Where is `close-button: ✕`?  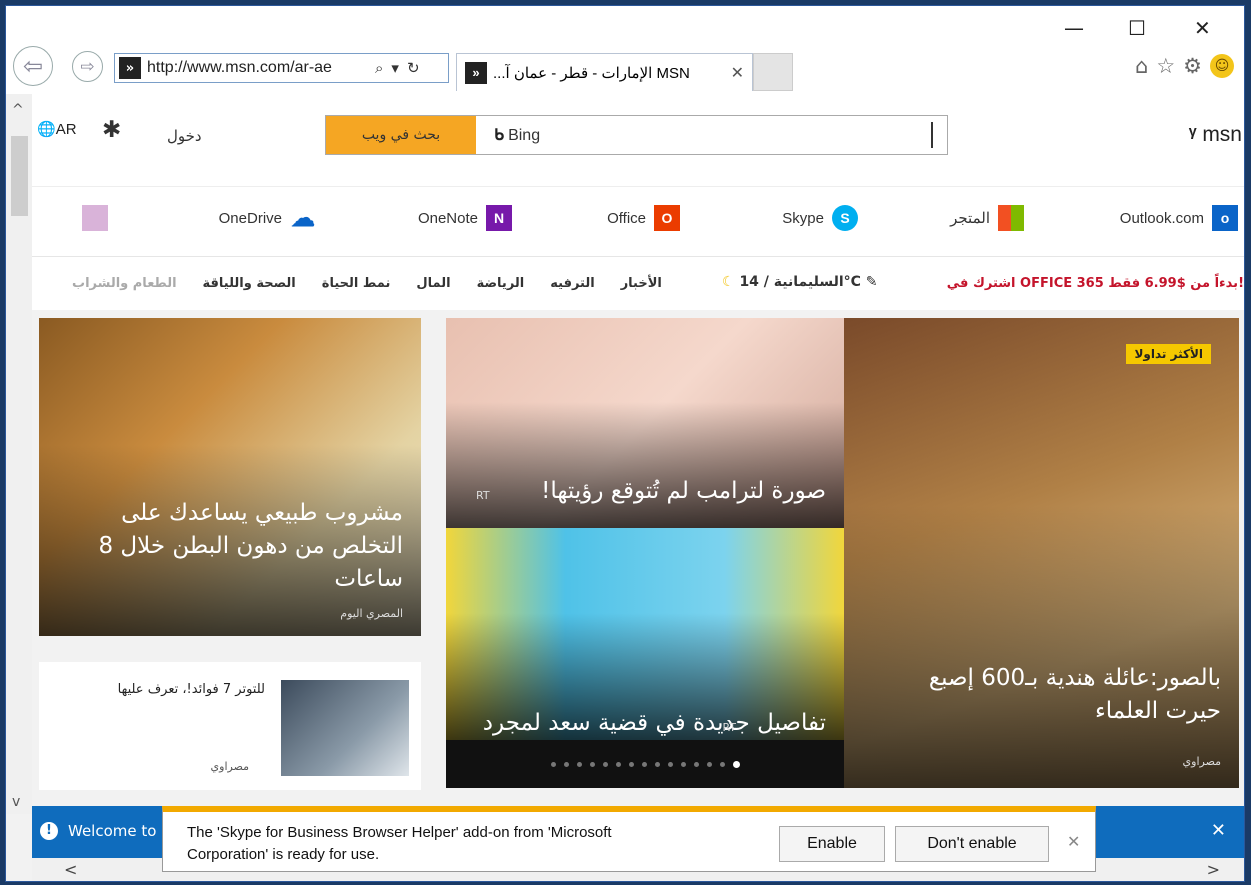 close-button: ✕ is located at coordinates (1202, 28).